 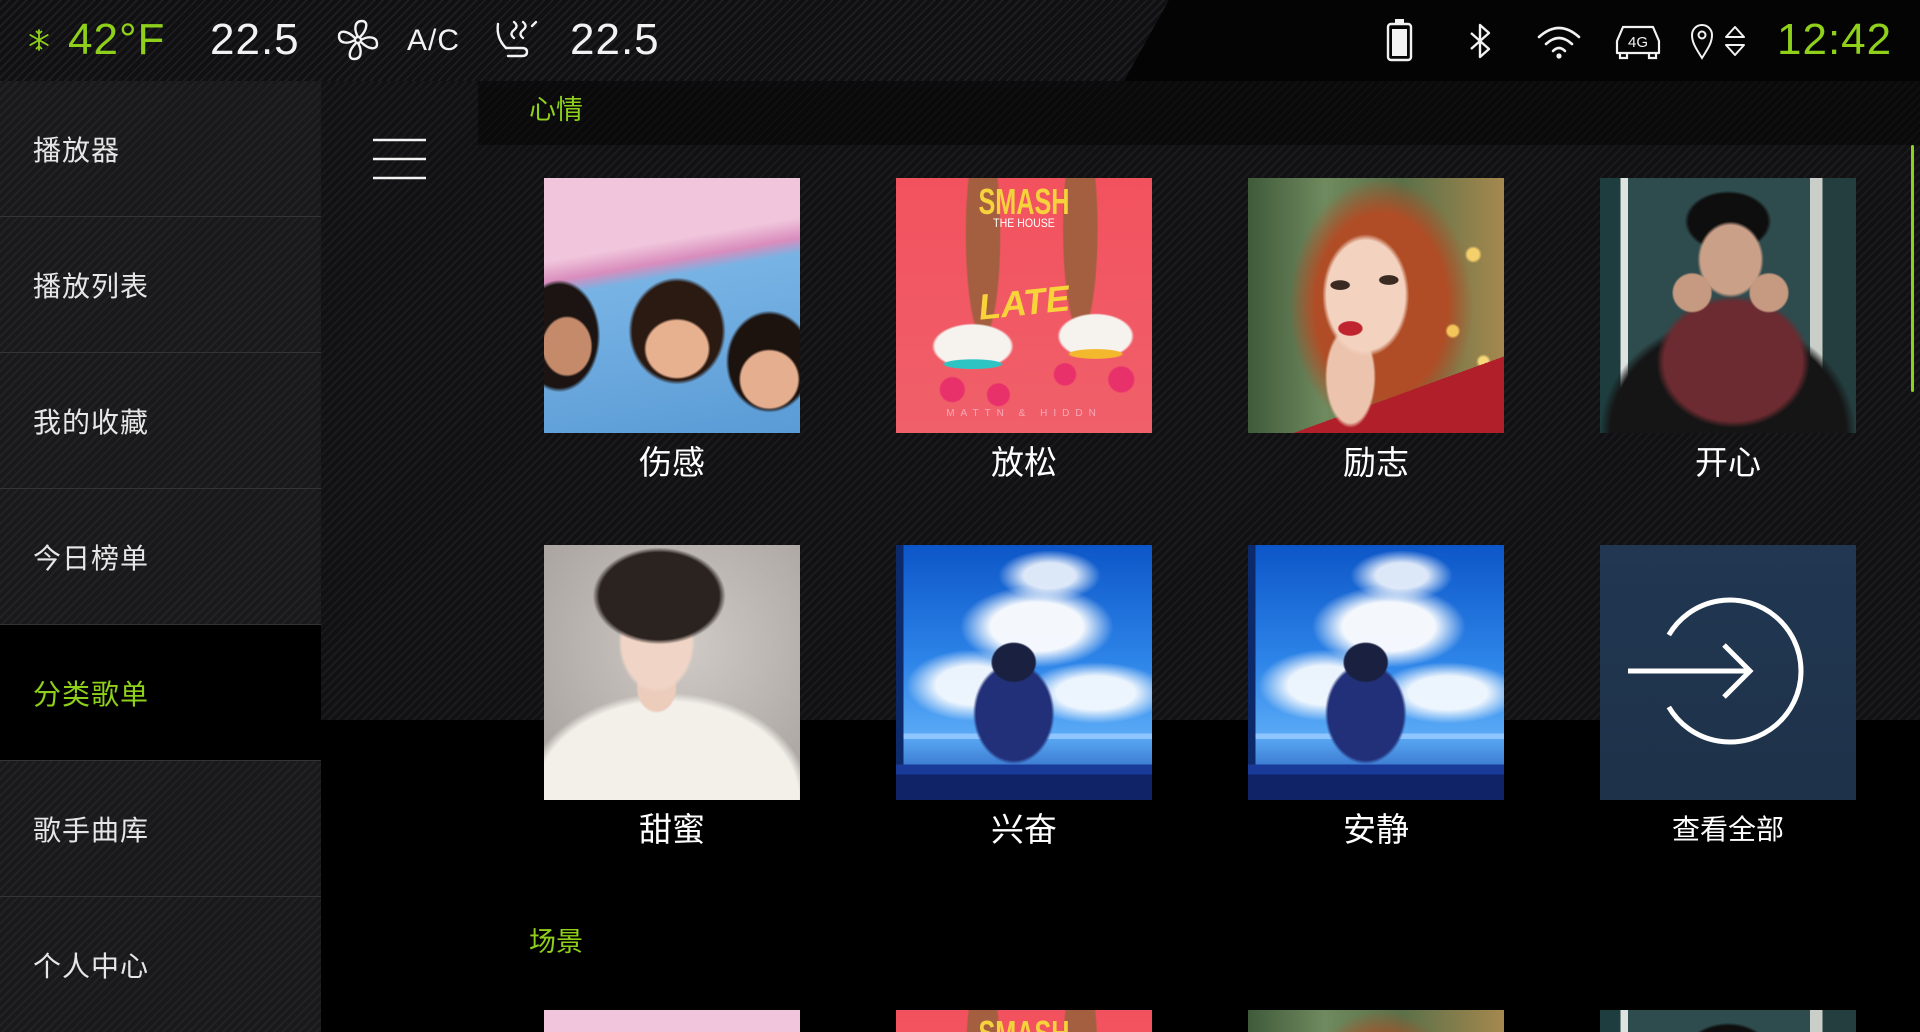 I want to click on view-all-tile, so click(x=1728, y=672).